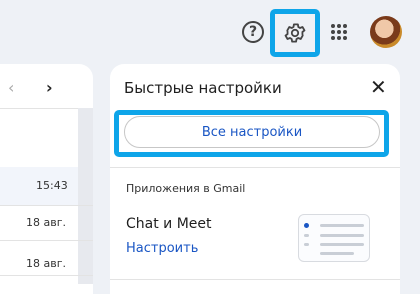 The height and width of the screenshot is (294, 420). Describe the element at coordinates (49, 87) in the screenshot. I see `next-page-icon: ›` at that location.